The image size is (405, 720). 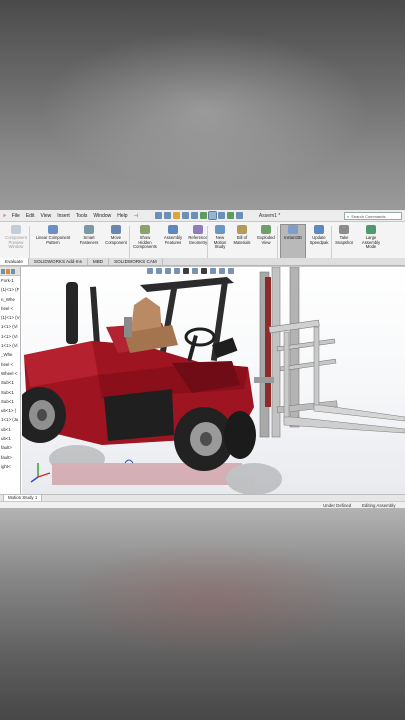 I want to click on tab-mbd: MBD, so click(x=99, y=261).